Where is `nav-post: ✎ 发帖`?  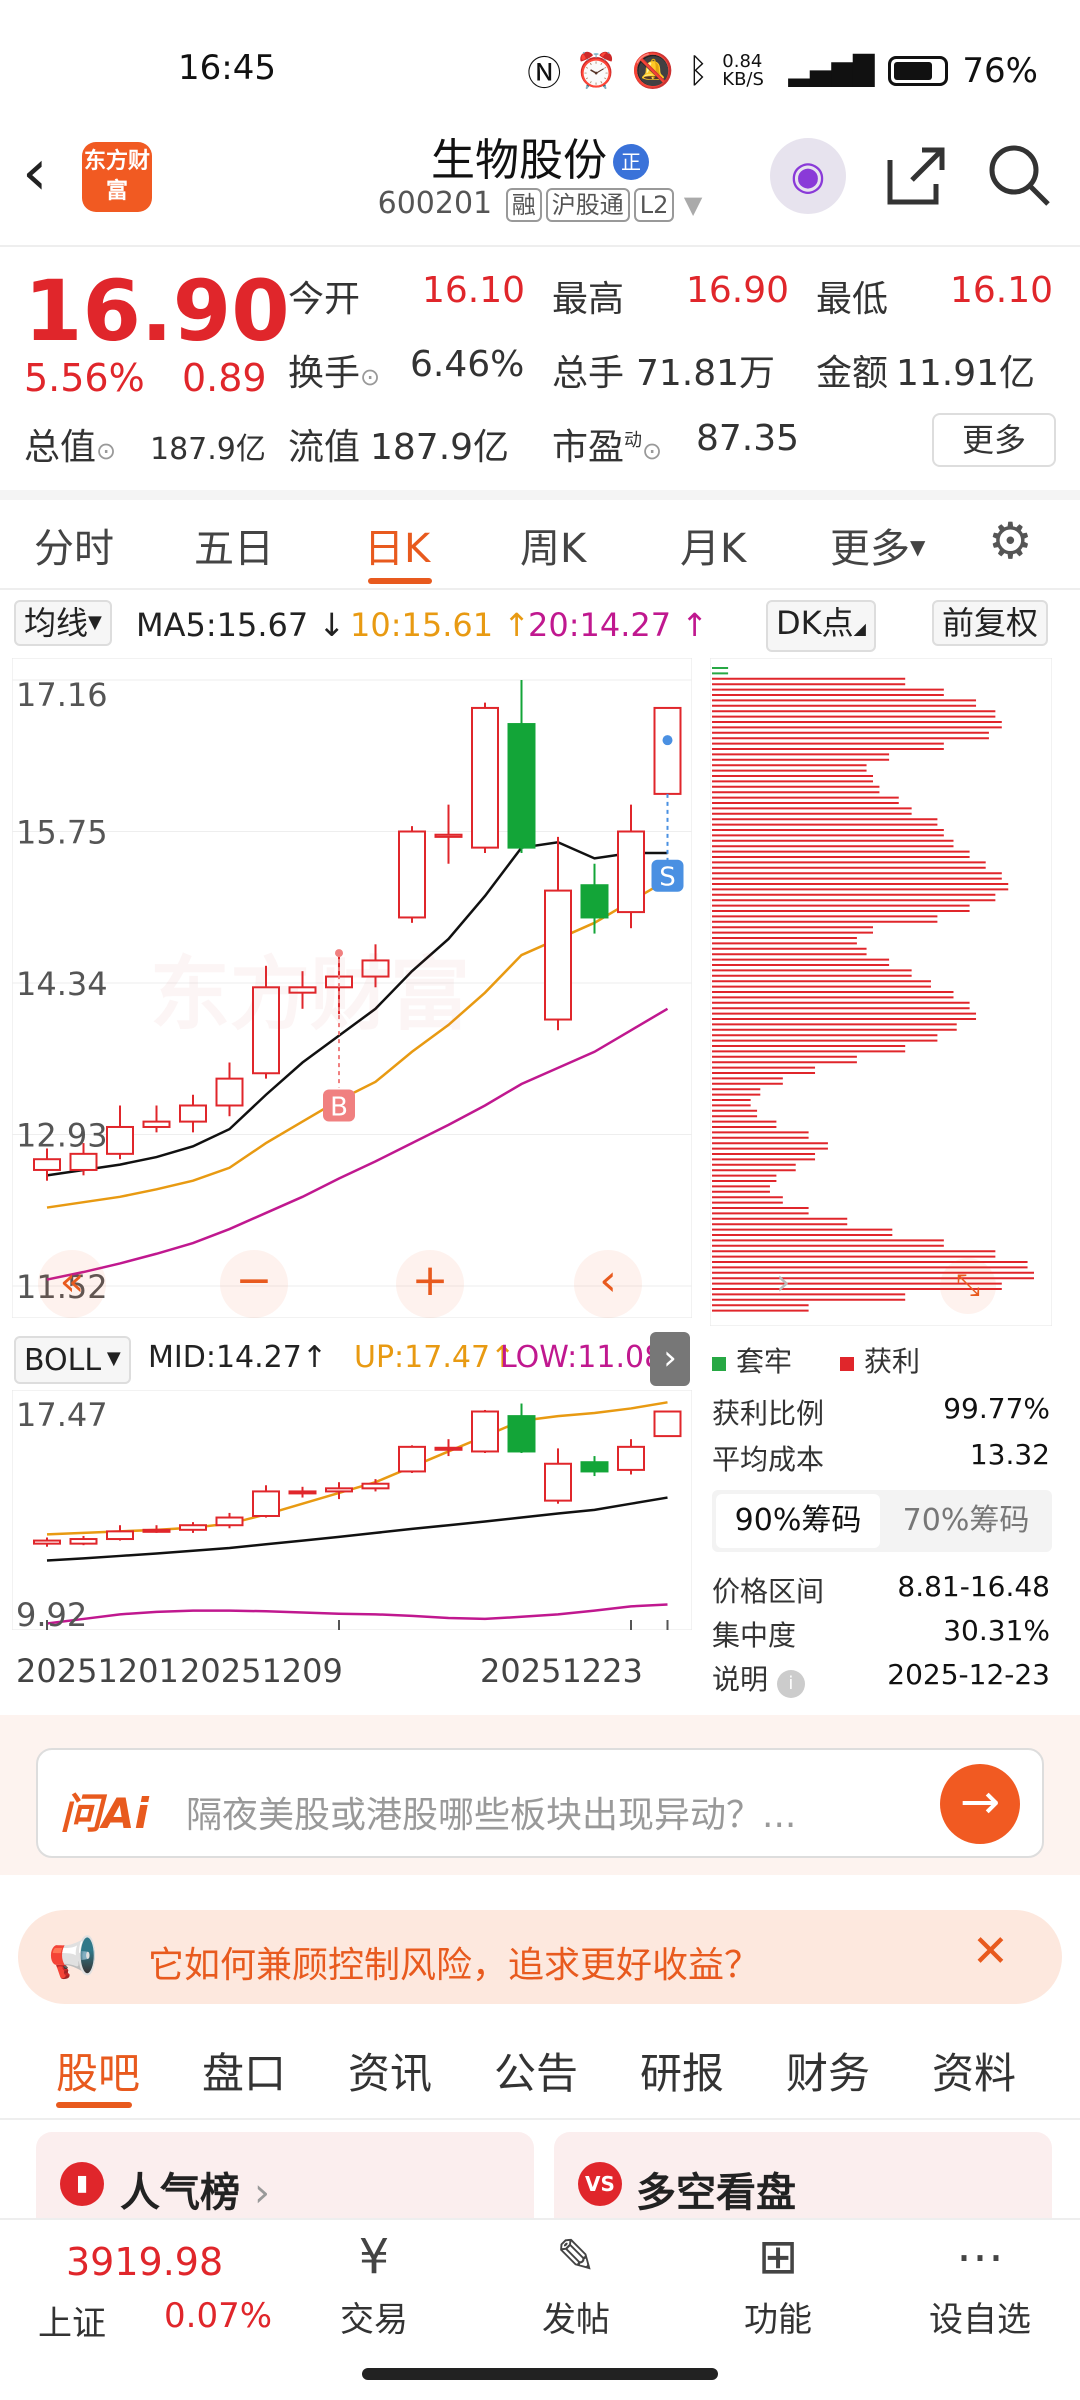 nav-post: ✎ 发帖 is located at coordinates (576, 2281).